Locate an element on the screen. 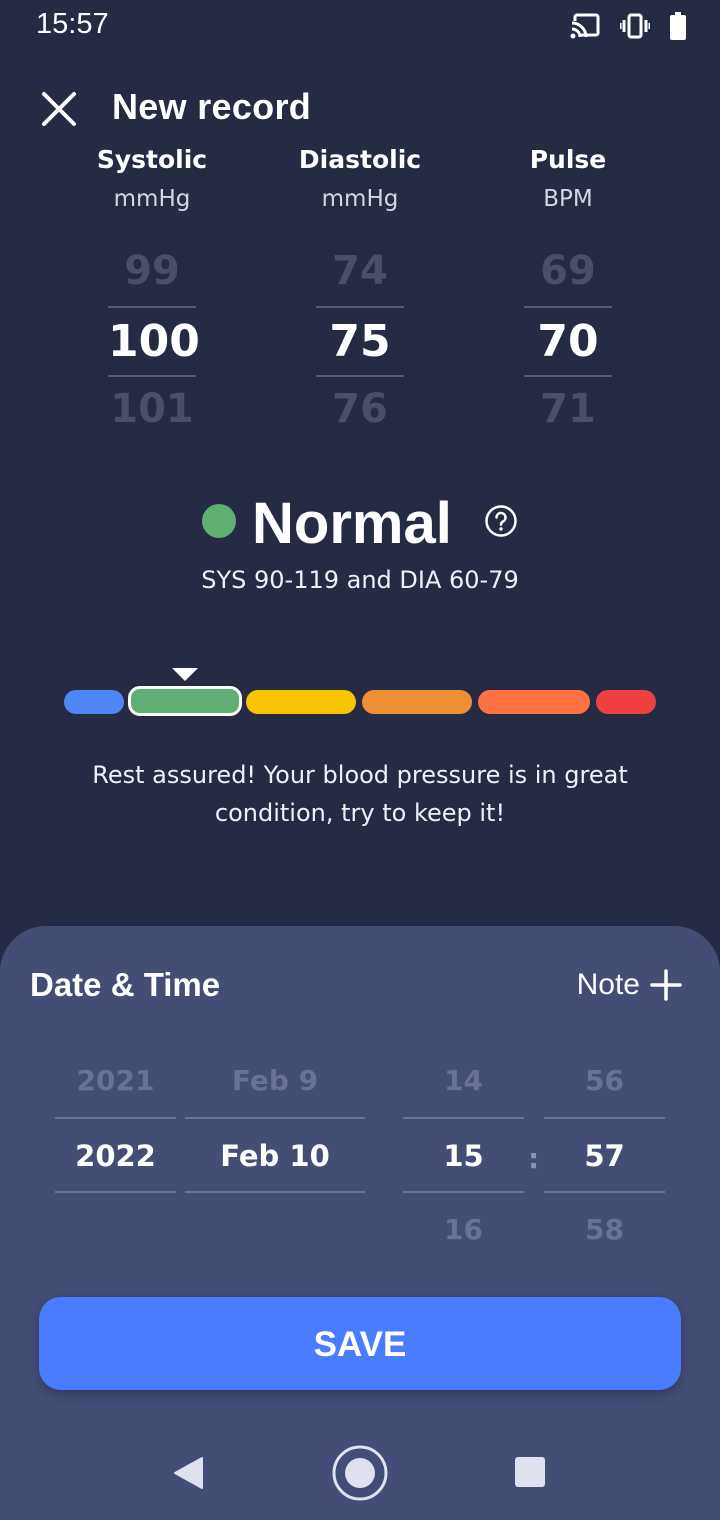 This screenshot has width=720, height=1520. close-icon is located at coordinates (59, 109).